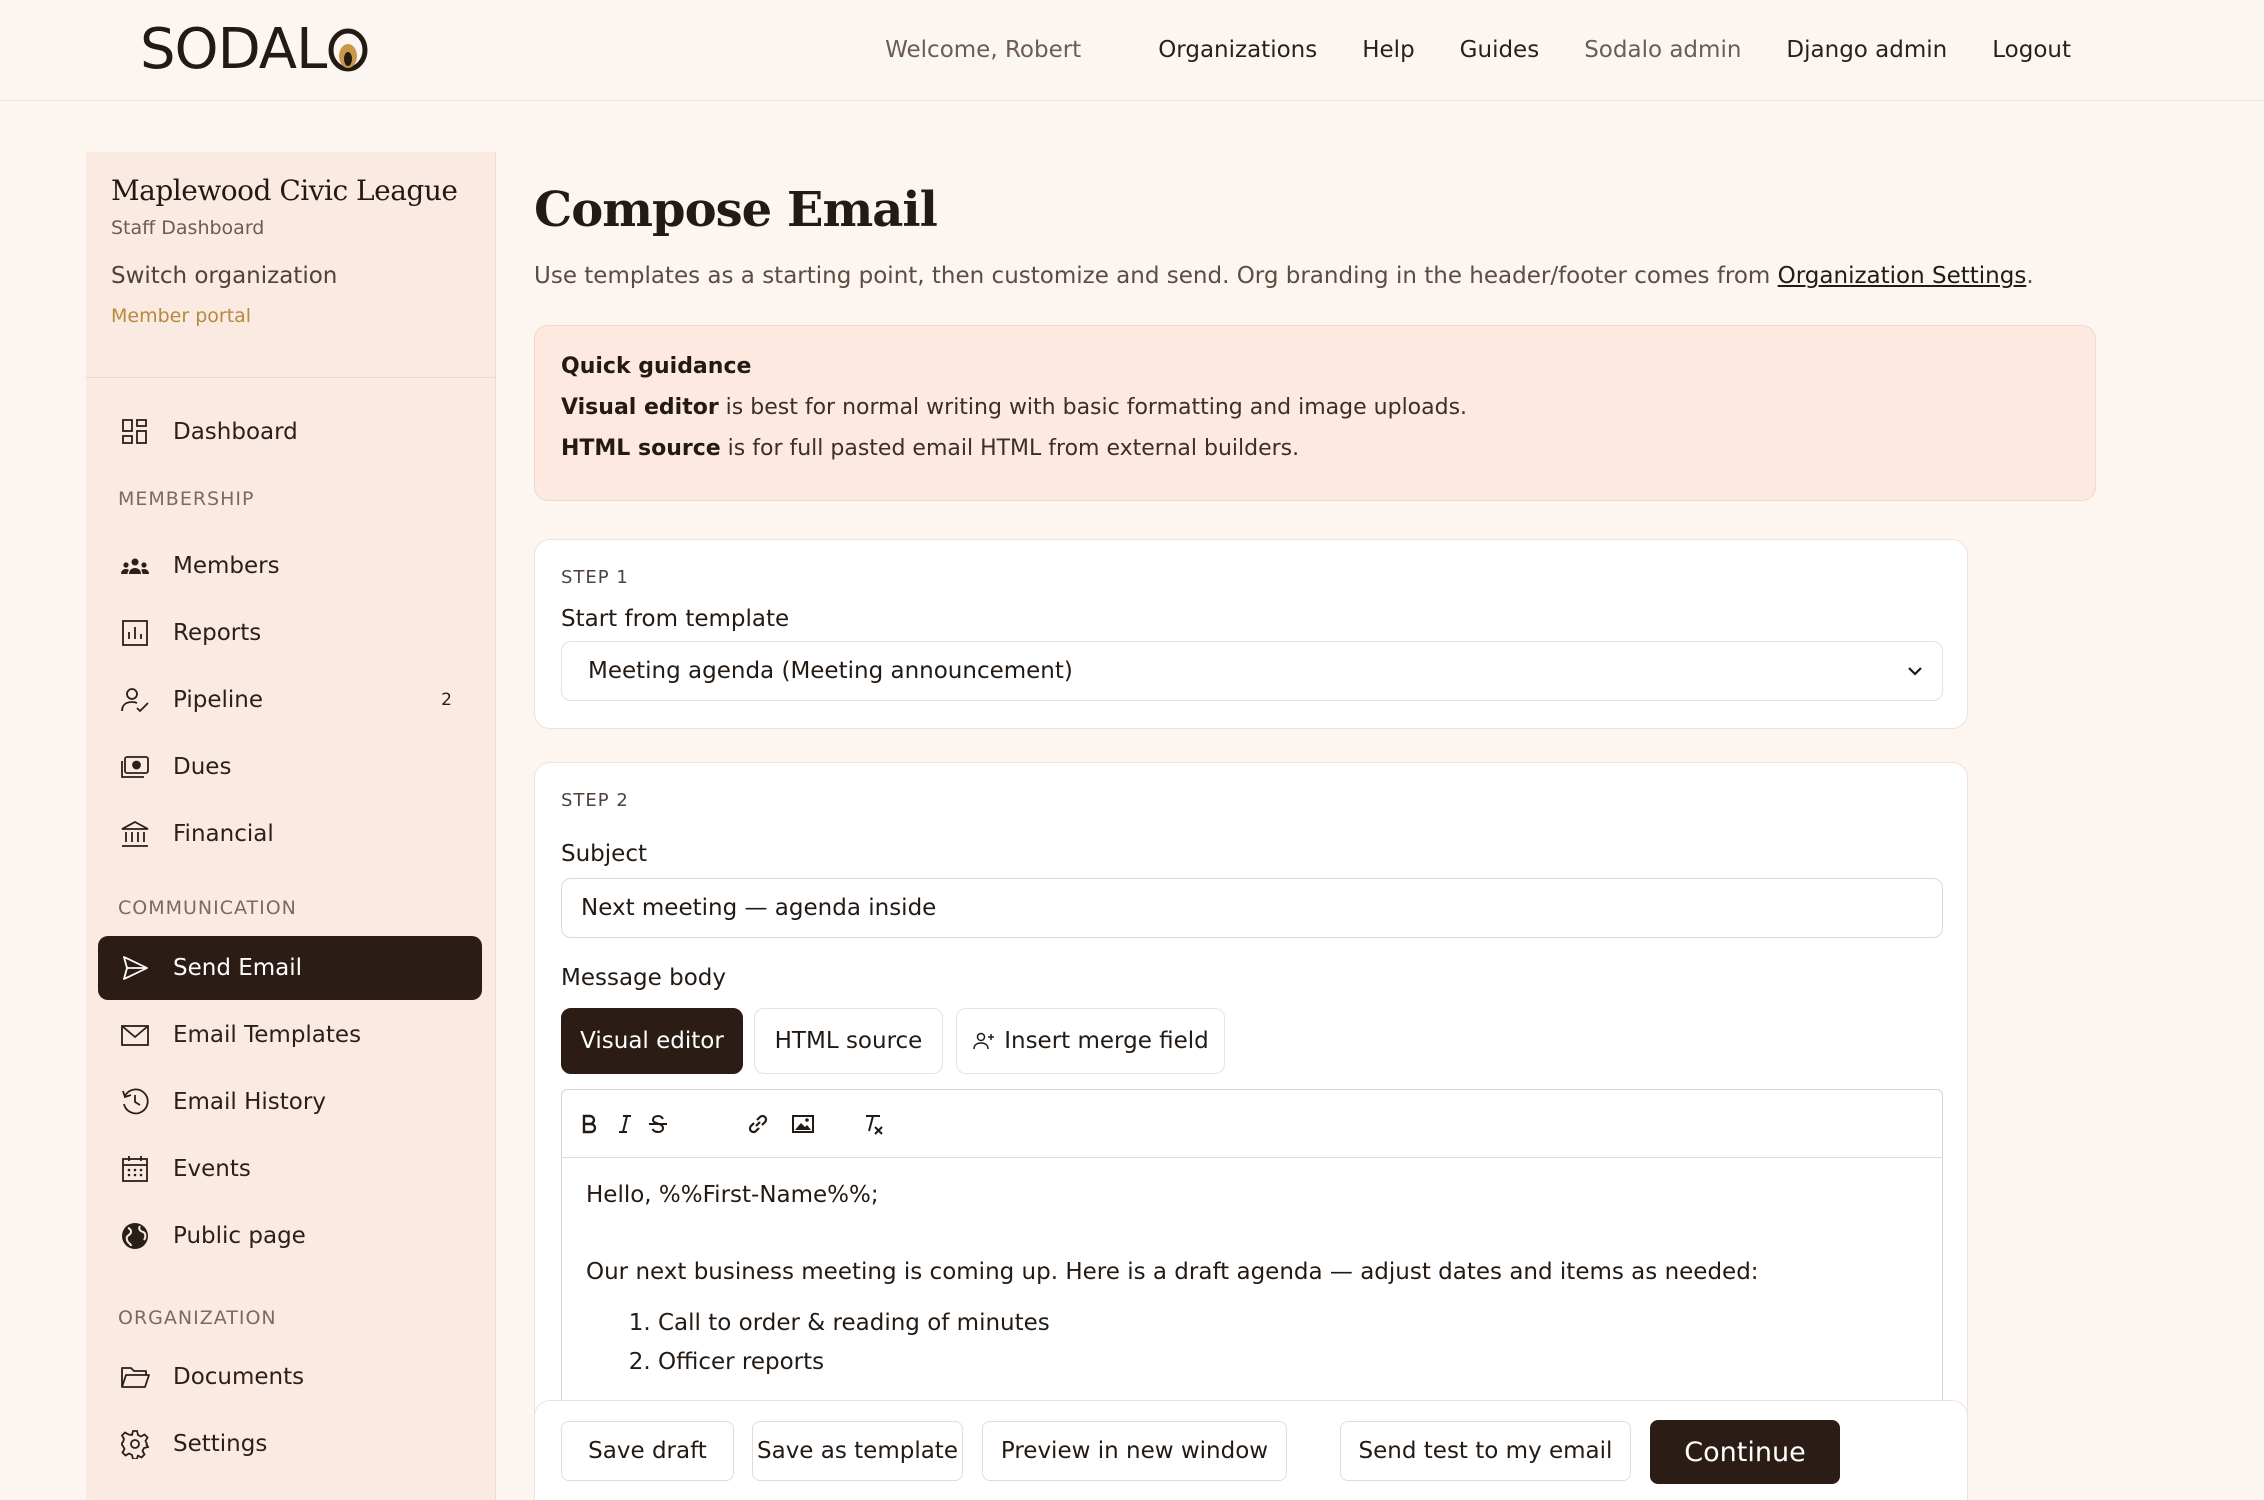 The width and height of the screenshot is (2264, 1500). What do you see at coordinates (202, 767) in the screenshot?
I see `sidebar-item-label: Dues` at bounding box center [202, 767].